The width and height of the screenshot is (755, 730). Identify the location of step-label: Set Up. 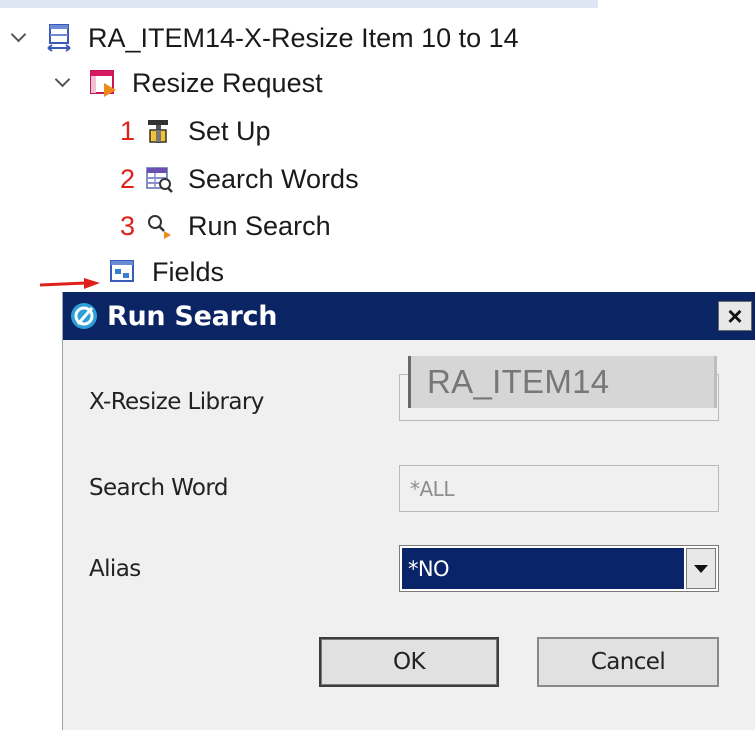
(229, 130).